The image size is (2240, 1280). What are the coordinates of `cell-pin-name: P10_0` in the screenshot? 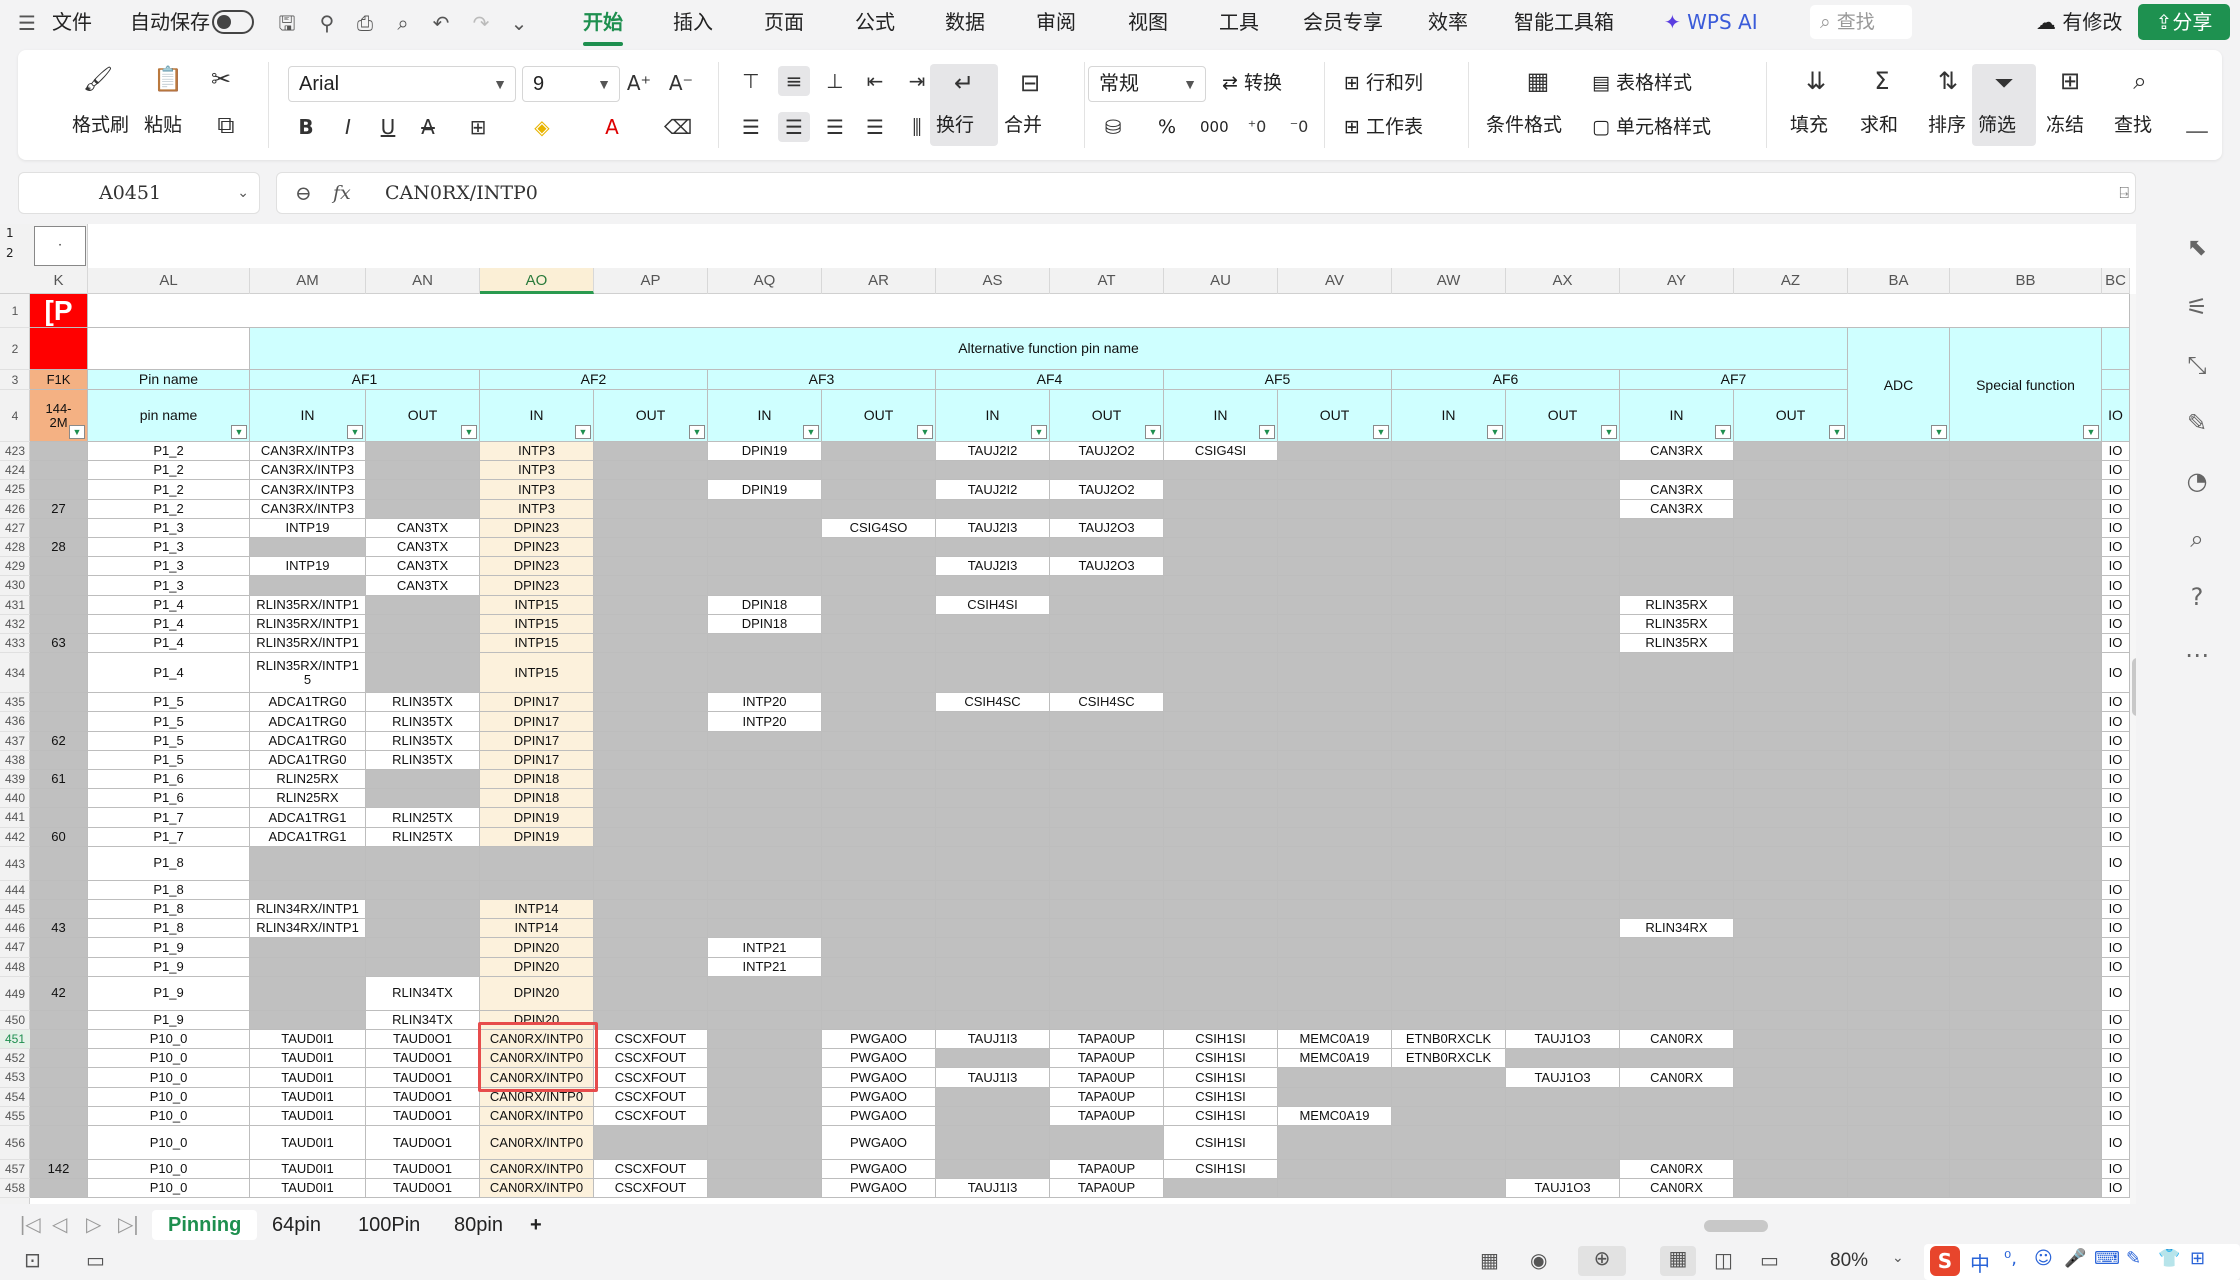 It's located at (169, 1189).